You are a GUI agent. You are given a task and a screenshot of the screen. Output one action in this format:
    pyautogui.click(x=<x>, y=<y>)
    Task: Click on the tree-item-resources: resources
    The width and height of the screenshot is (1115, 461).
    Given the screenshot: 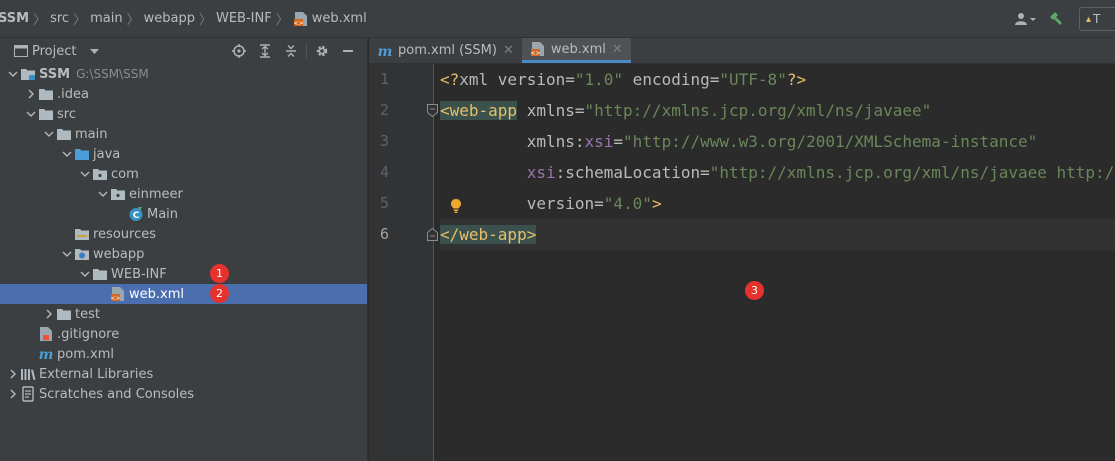 What is the action you would take?
    pyautogui.click(x=183, y=234)
    